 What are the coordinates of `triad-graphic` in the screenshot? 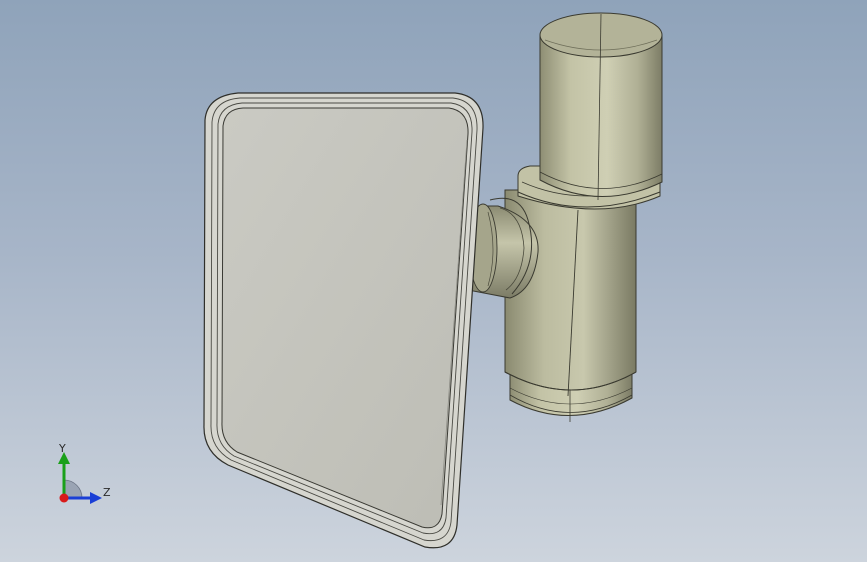 It's located at (80, 478).